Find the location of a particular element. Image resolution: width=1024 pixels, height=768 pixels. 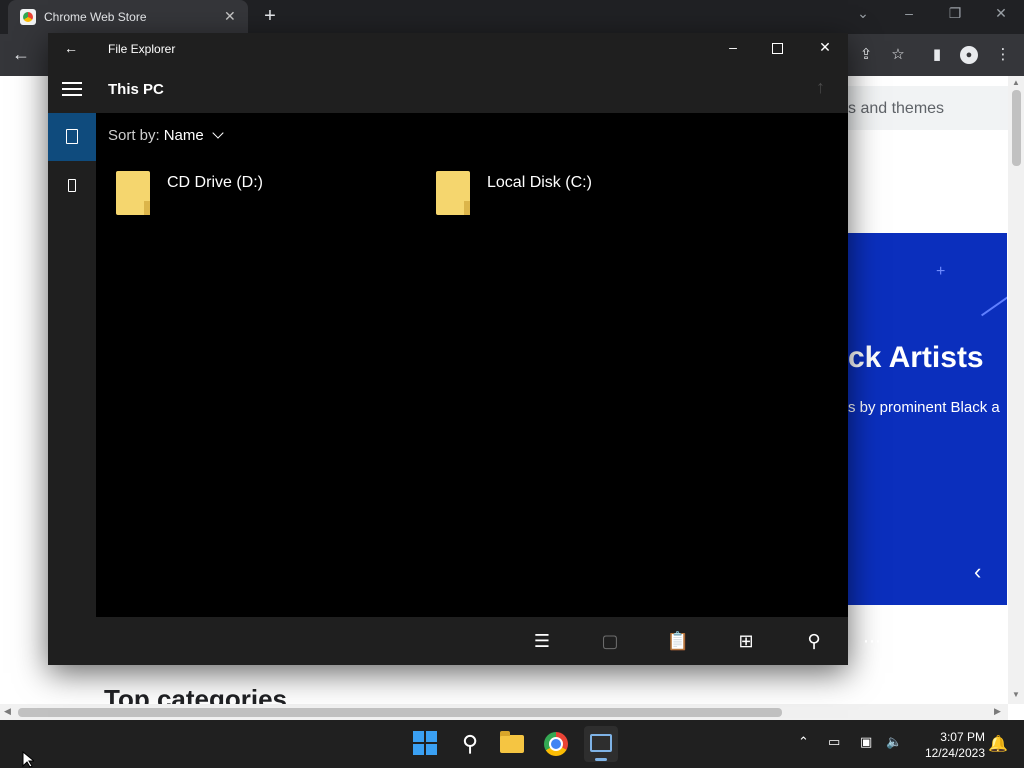

mouse-cursor-icon is located at coordinates (28, 759).